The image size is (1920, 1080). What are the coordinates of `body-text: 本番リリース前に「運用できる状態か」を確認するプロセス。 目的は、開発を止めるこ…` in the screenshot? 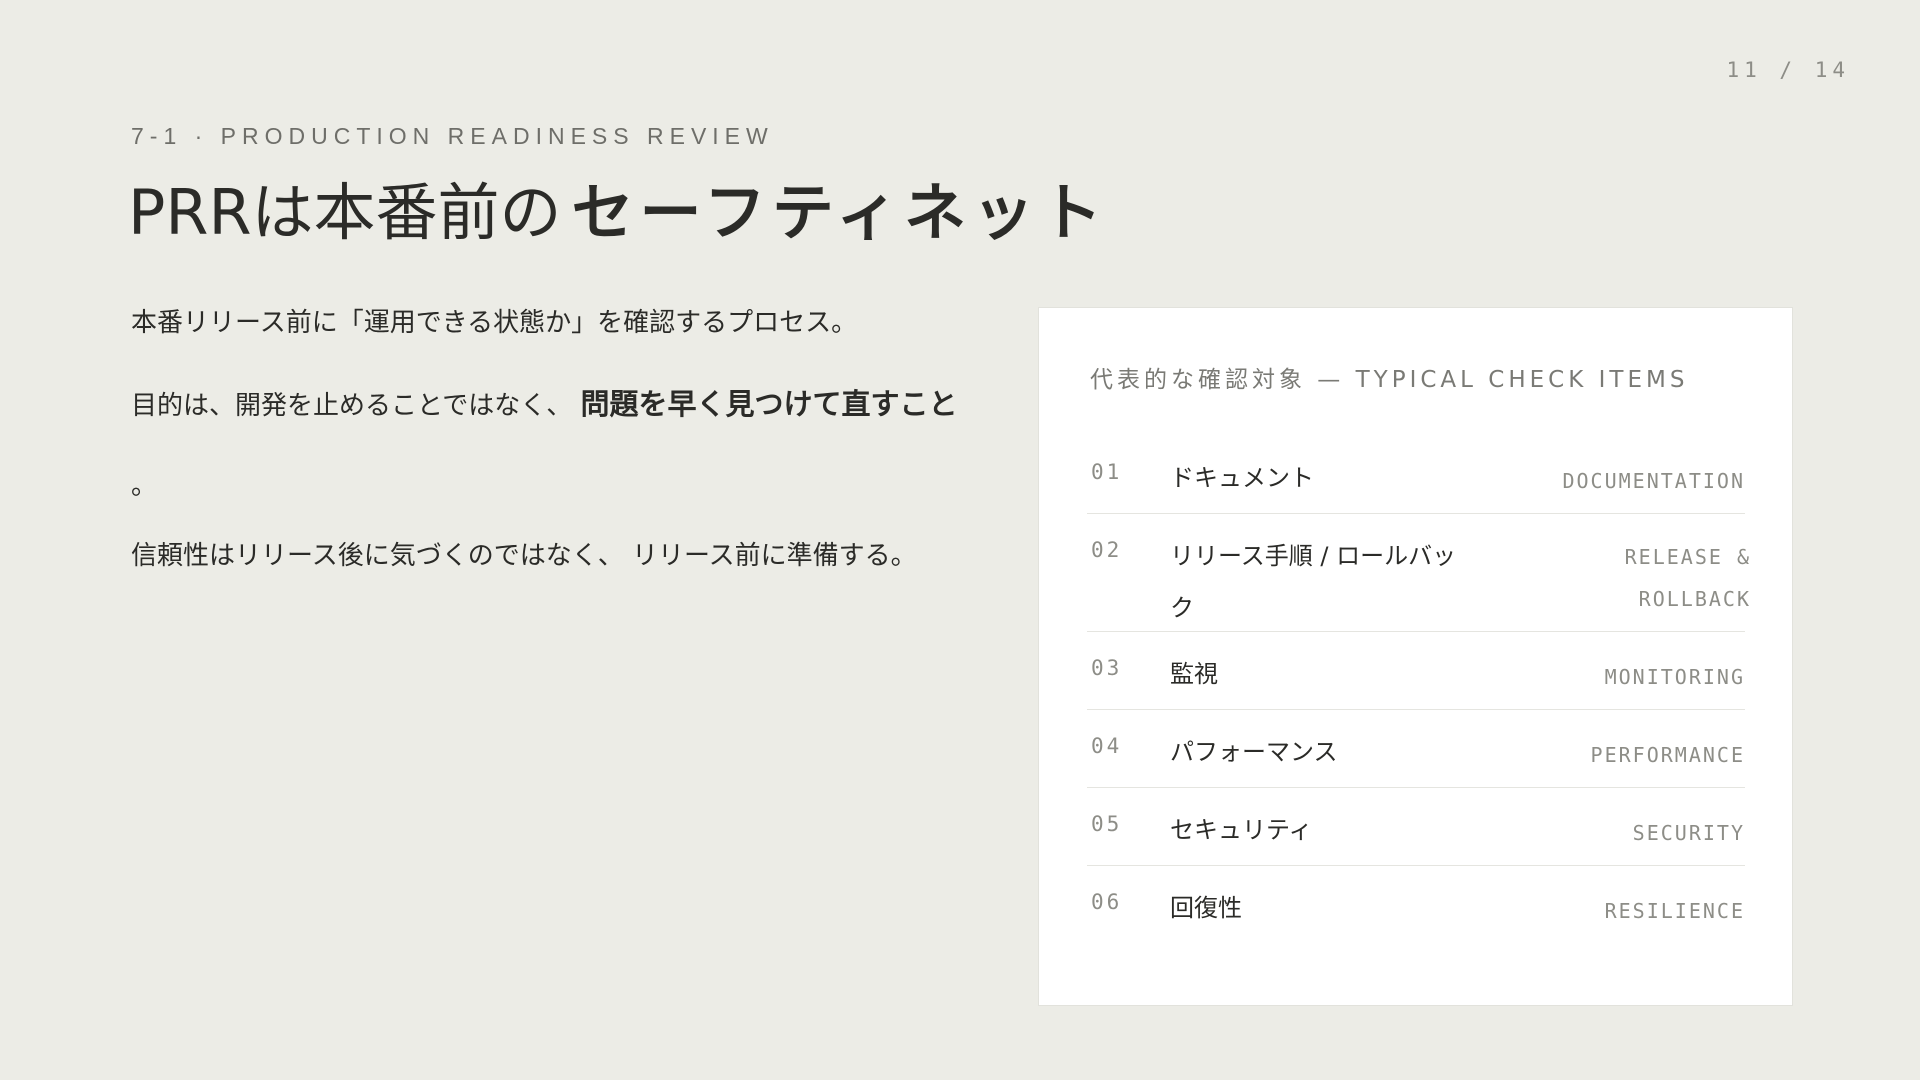 It's located at (561, 445).